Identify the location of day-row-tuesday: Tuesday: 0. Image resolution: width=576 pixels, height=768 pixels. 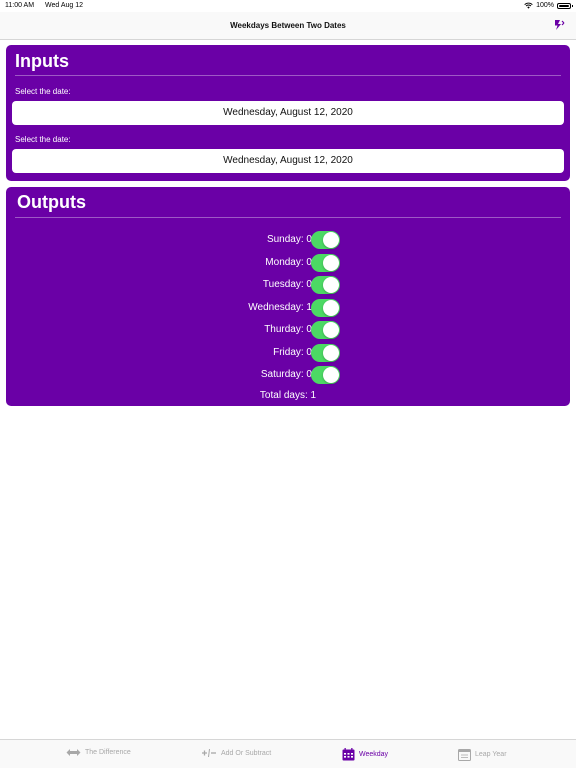
(288, 285).